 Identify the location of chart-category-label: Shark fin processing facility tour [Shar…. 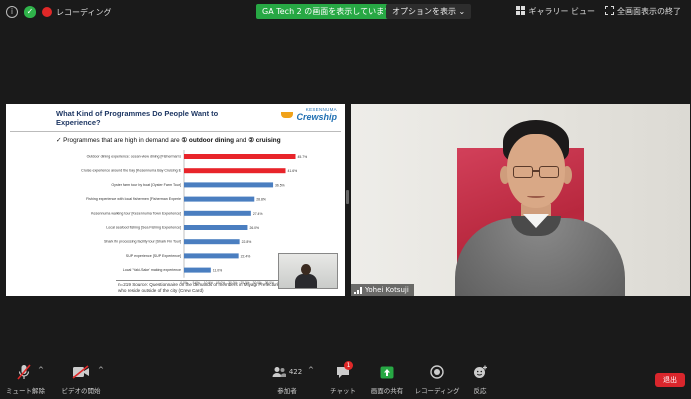
(142, 242).